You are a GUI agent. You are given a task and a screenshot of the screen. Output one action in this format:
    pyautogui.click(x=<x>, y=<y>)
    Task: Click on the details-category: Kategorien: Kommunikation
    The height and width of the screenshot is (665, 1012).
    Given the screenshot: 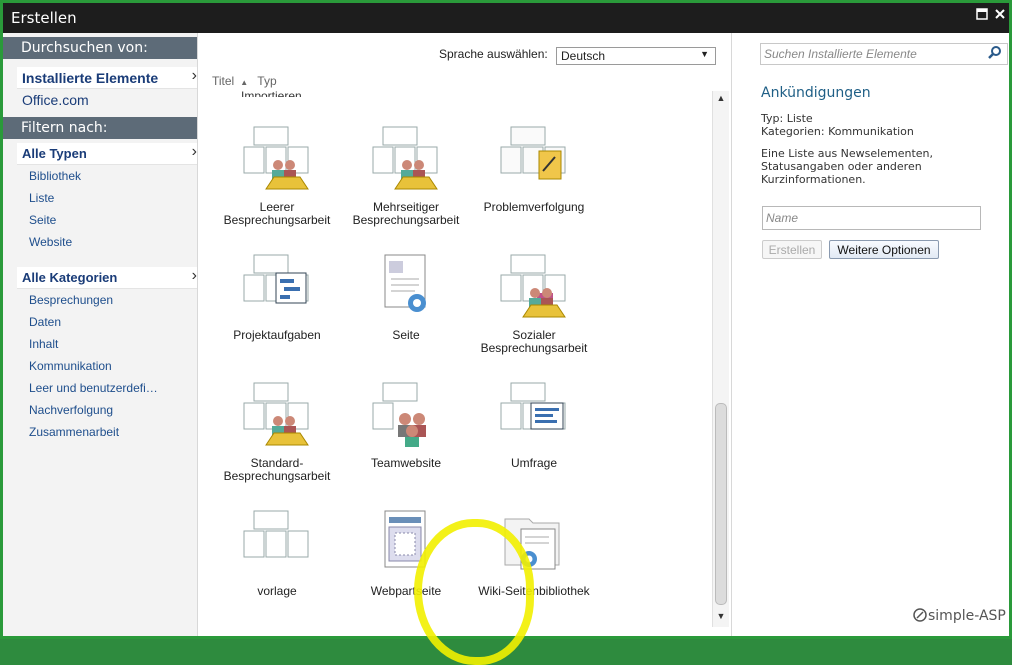 What is the action you would take?
    pyautogui.click(x=837, y=131)
    